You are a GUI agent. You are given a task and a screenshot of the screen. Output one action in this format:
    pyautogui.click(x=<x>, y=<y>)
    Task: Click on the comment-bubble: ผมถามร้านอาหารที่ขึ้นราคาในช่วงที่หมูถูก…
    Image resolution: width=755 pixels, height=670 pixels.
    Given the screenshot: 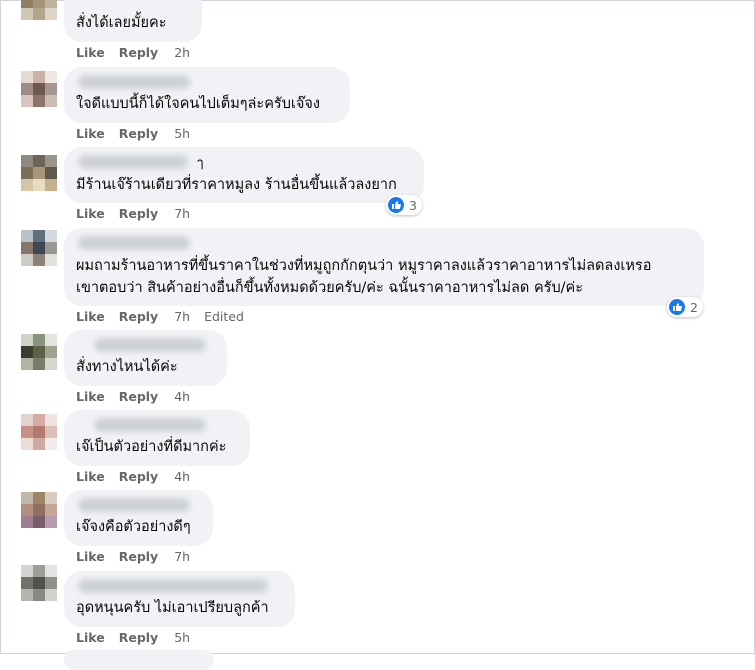 What is the action you would take?
    pyautogui.click(x=384, y=267)
    